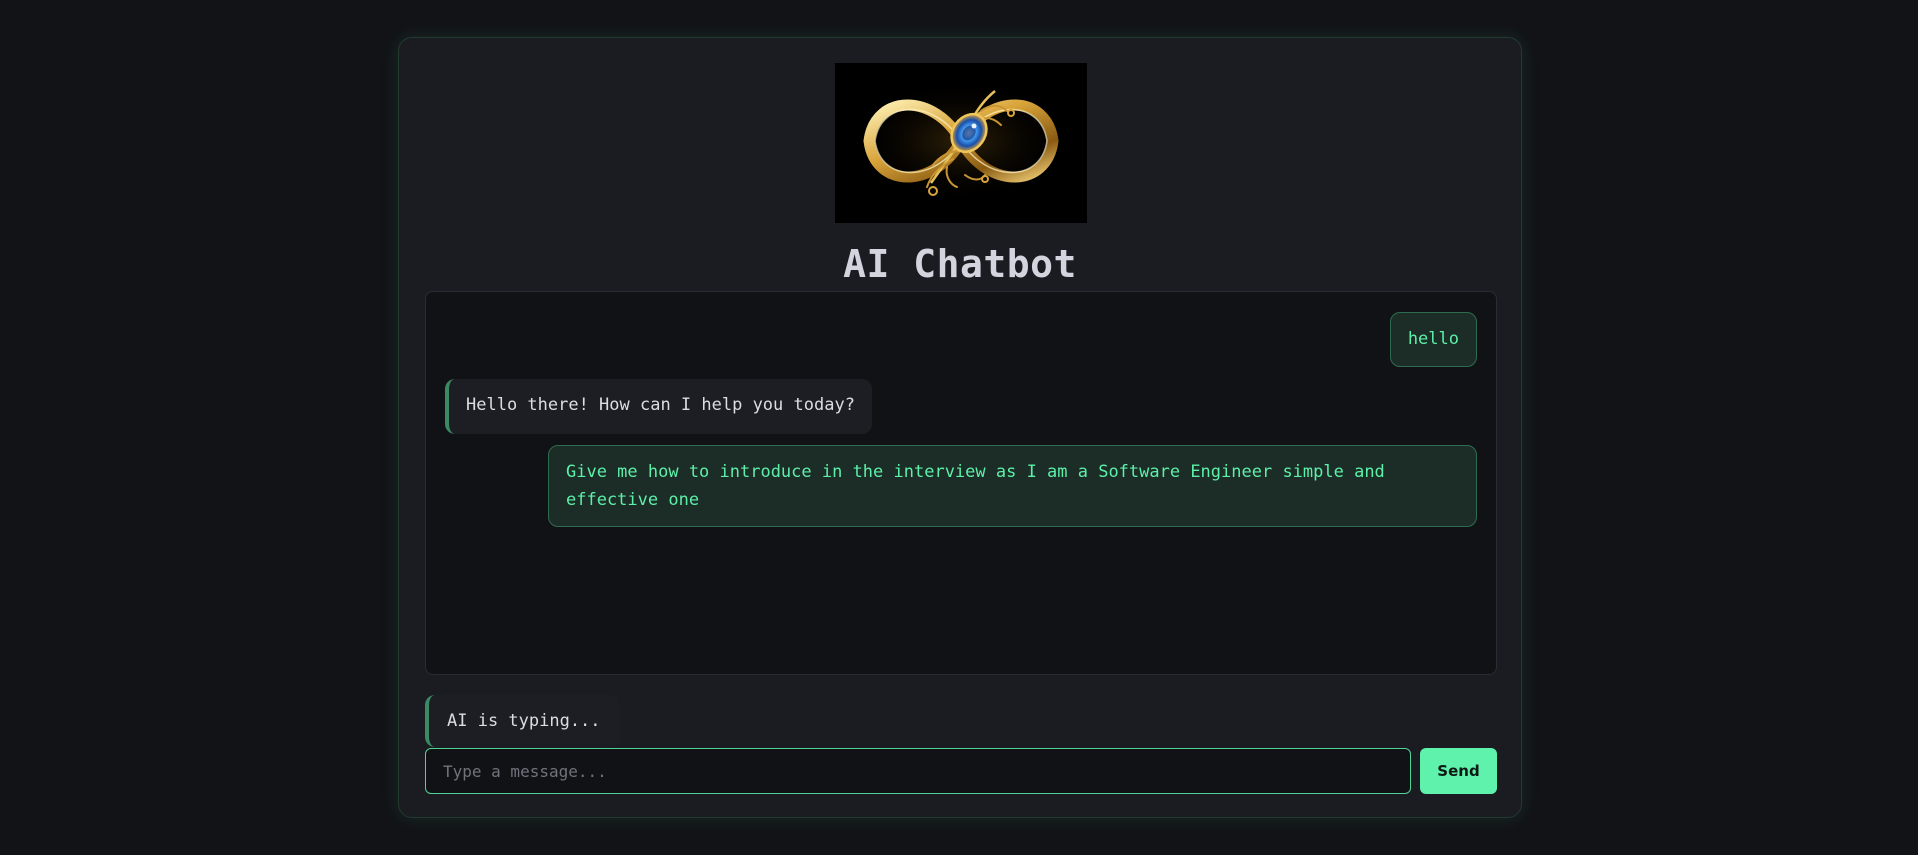  Describe the element at coordinates (1433, 339) in the screenshot. I see `user-message: hello` at that location.